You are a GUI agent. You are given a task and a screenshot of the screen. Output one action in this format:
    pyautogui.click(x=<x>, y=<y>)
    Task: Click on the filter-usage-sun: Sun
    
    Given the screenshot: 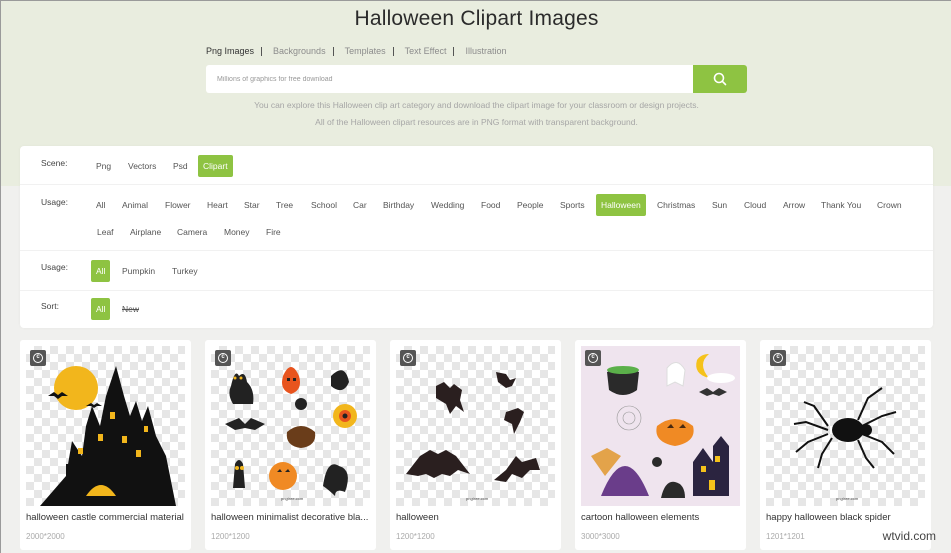 What is the action you would take?
    pyautogui.click(x=719, y=205)
    